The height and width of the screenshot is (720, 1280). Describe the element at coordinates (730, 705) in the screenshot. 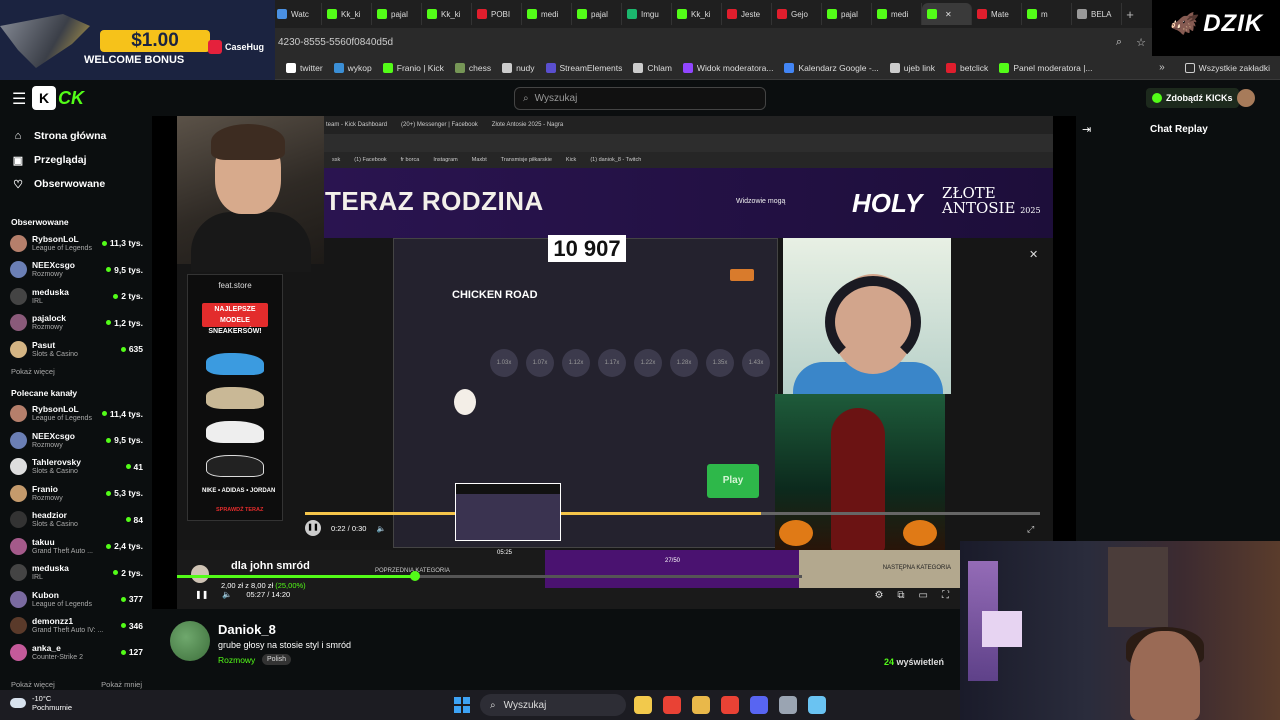

I see `app-red-icon` at that location.